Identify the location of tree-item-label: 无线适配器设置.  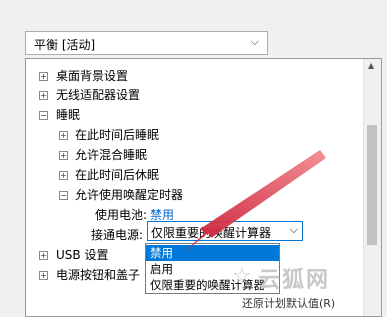
(98, 95).